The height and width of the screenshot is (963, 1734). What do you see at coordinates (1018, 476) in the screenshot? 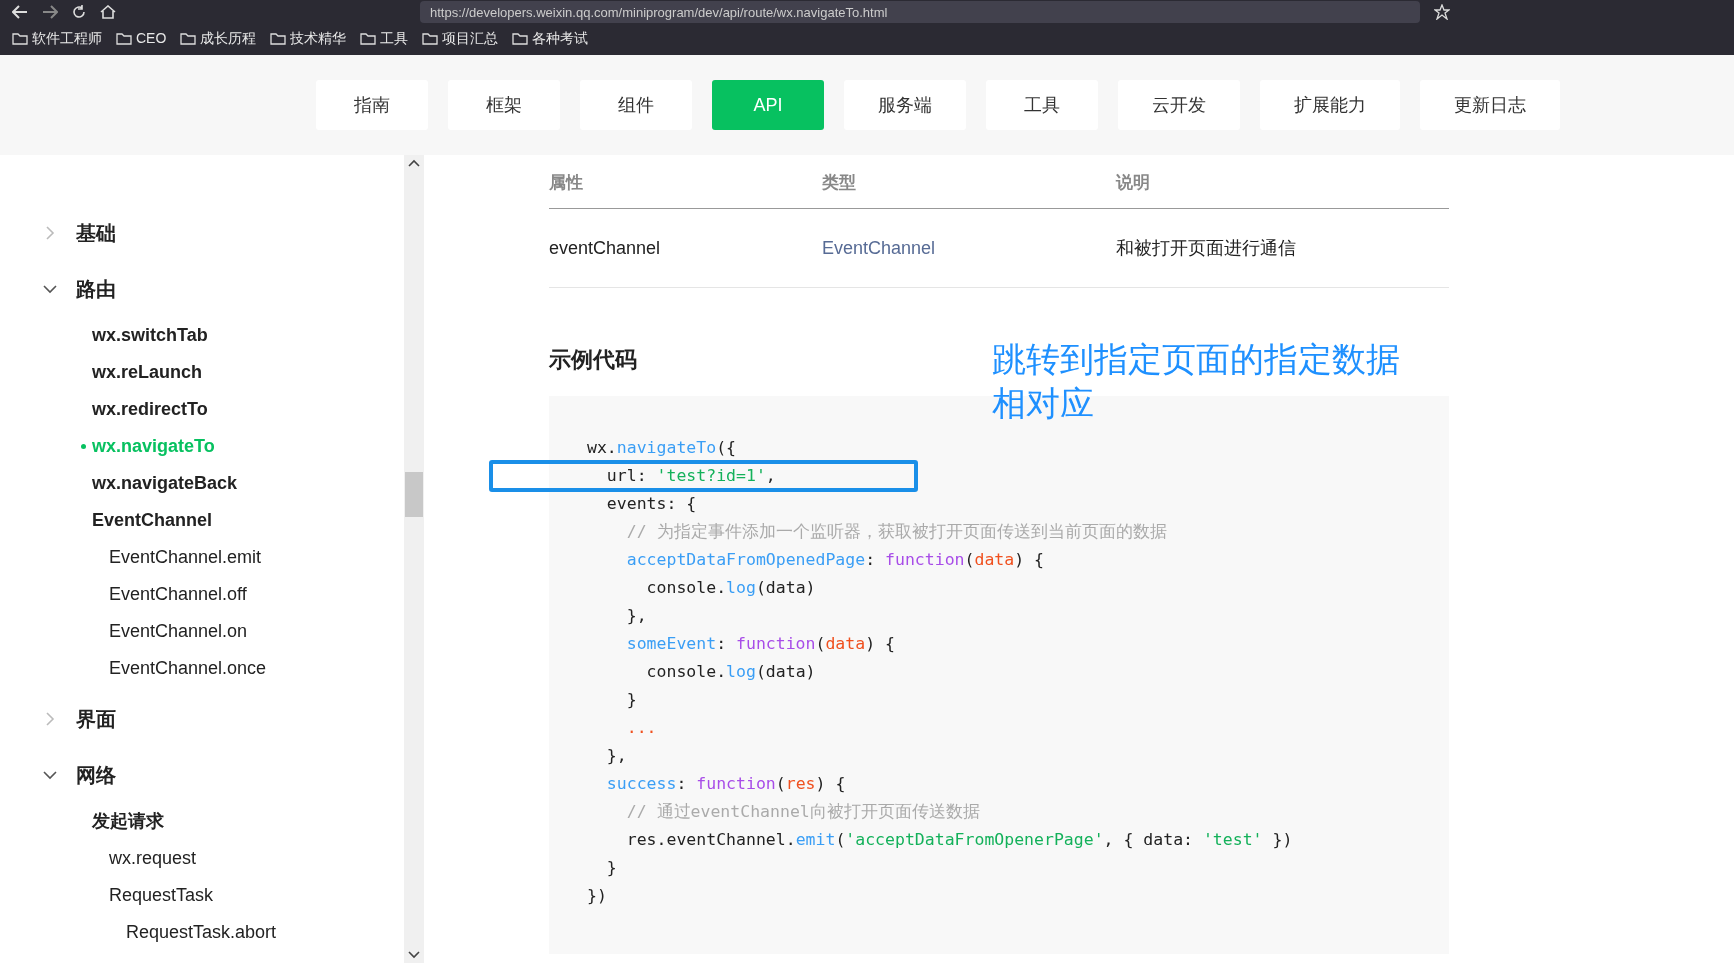
I see `code-line: url: 'test?id=1',` at bounding box center [1018, 476].